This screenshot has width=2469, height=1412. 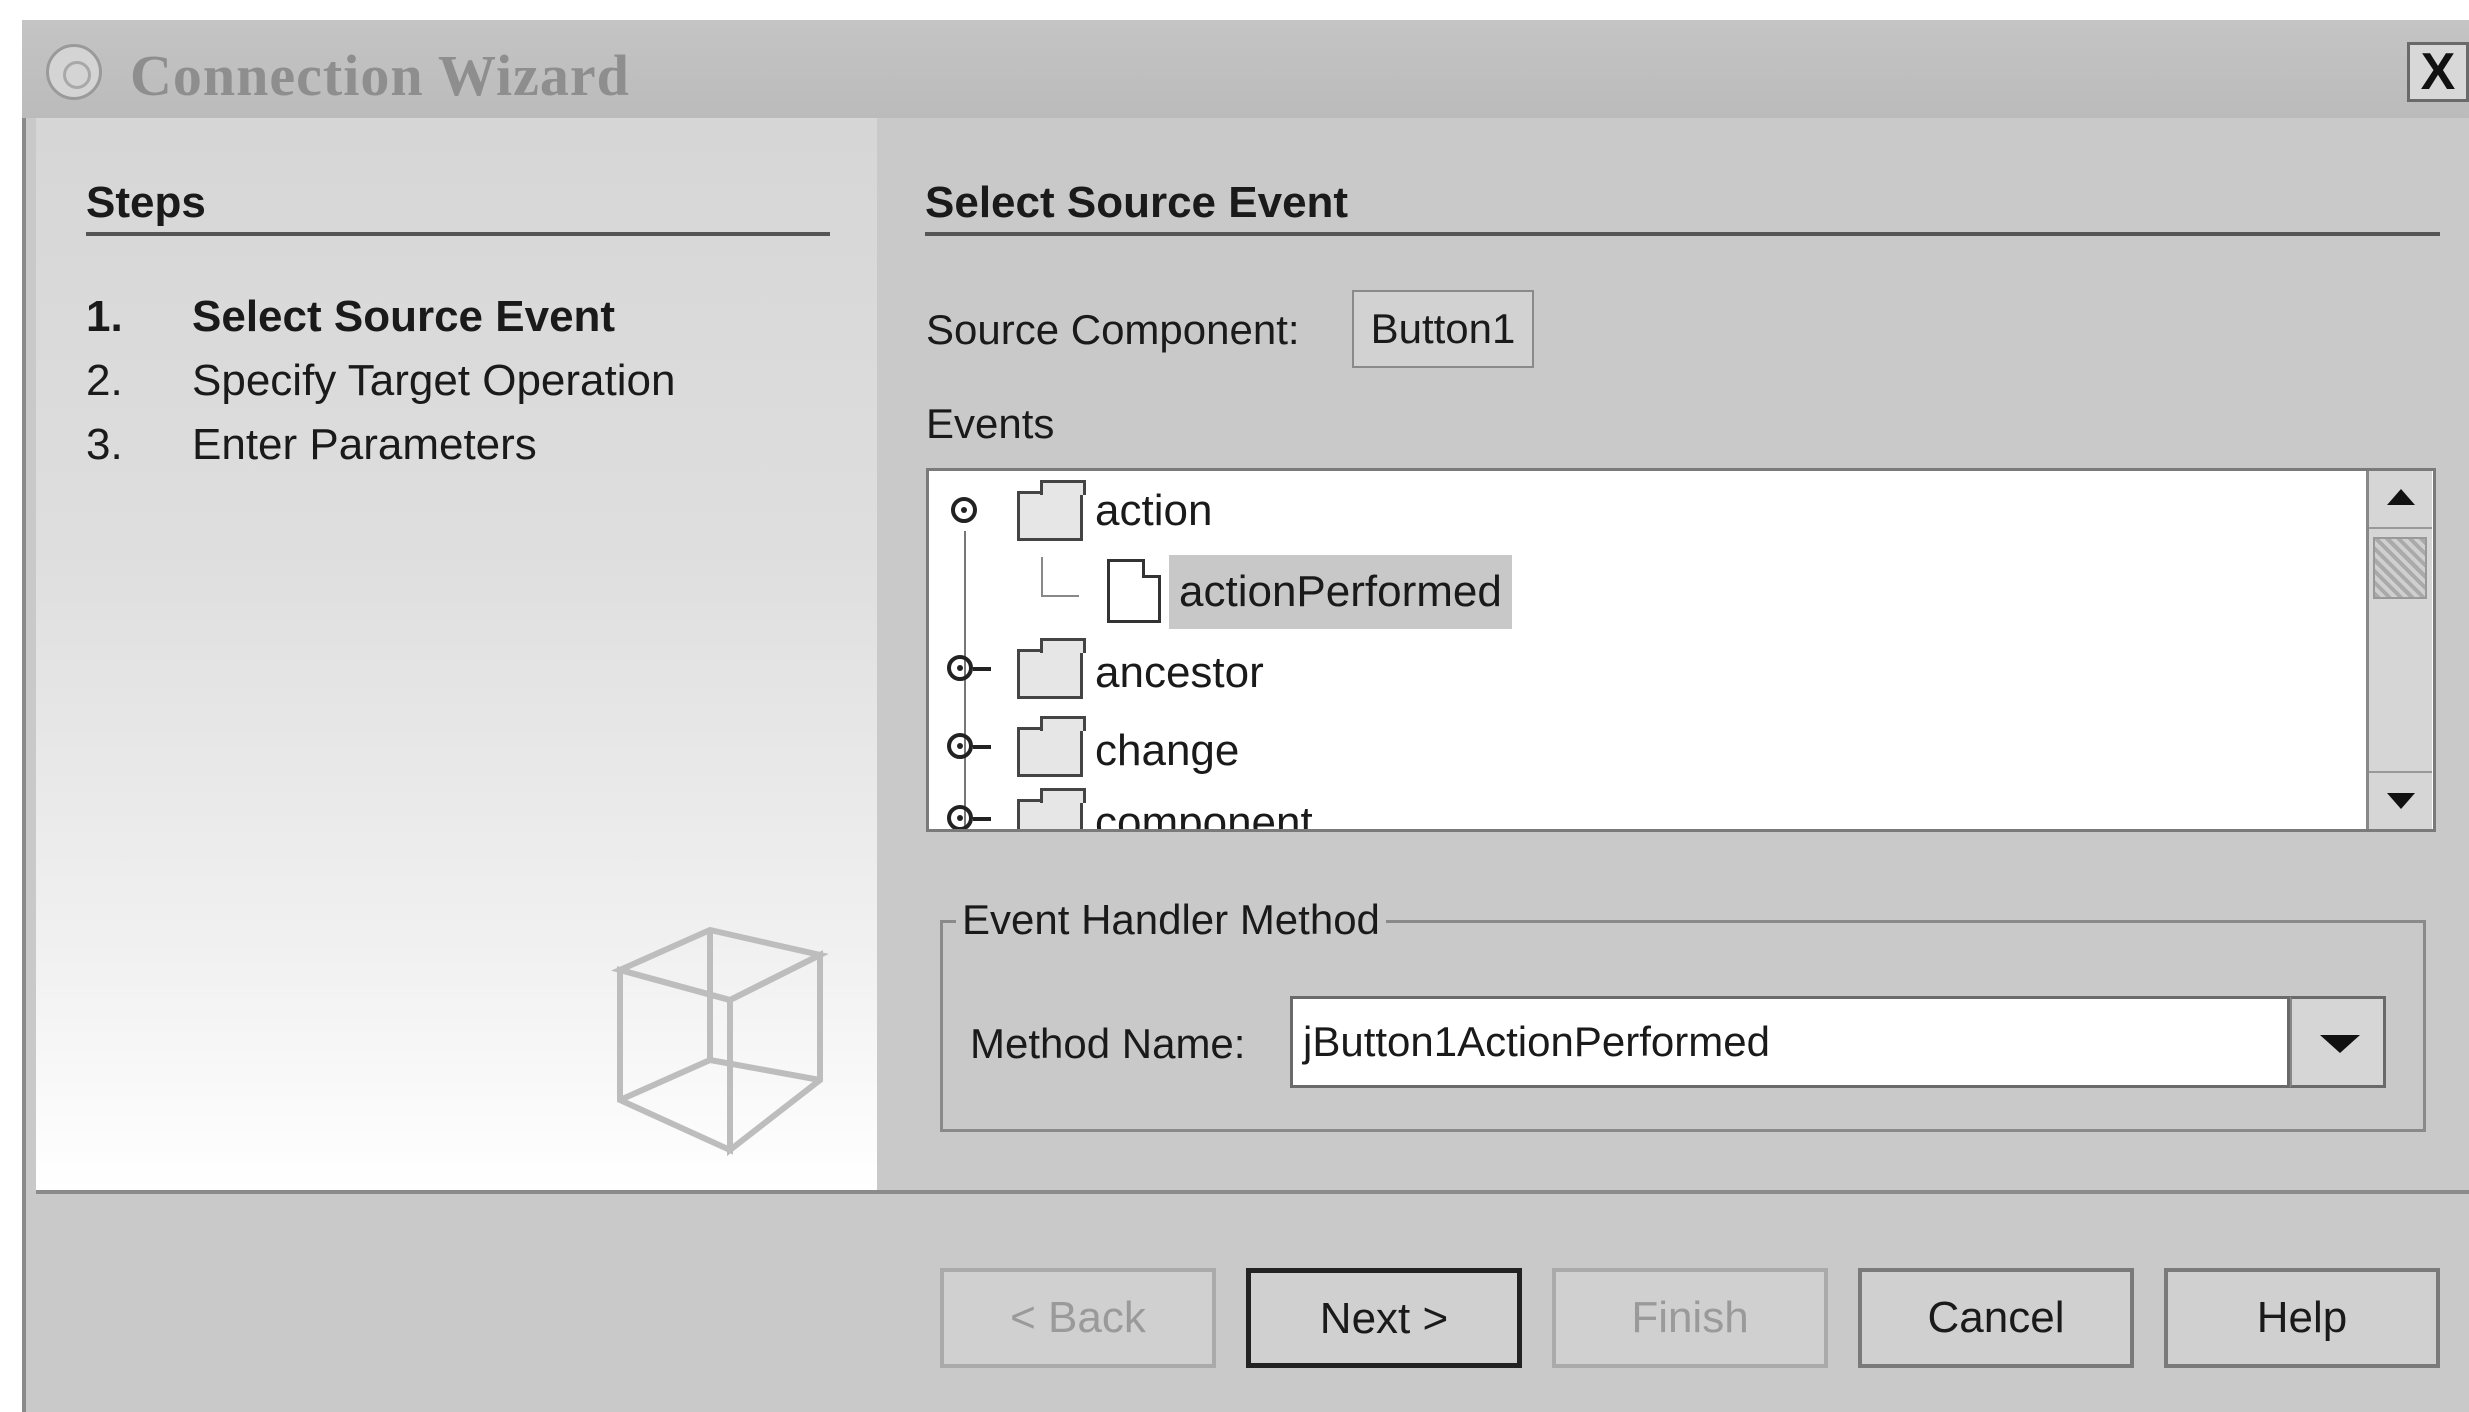 What do you see at coordinates (146, 202) in the screenshot?
I see `steps-heading: Steps` at bounding box center [146, 202].